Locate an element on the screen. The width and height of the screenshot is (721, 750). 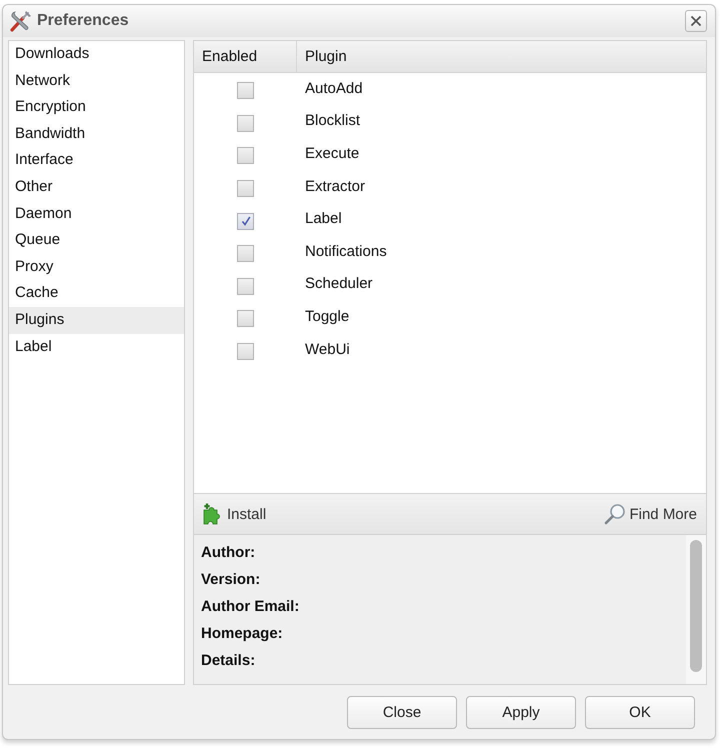
sidebar-item: Encryption is located at coordinates (96, 107).